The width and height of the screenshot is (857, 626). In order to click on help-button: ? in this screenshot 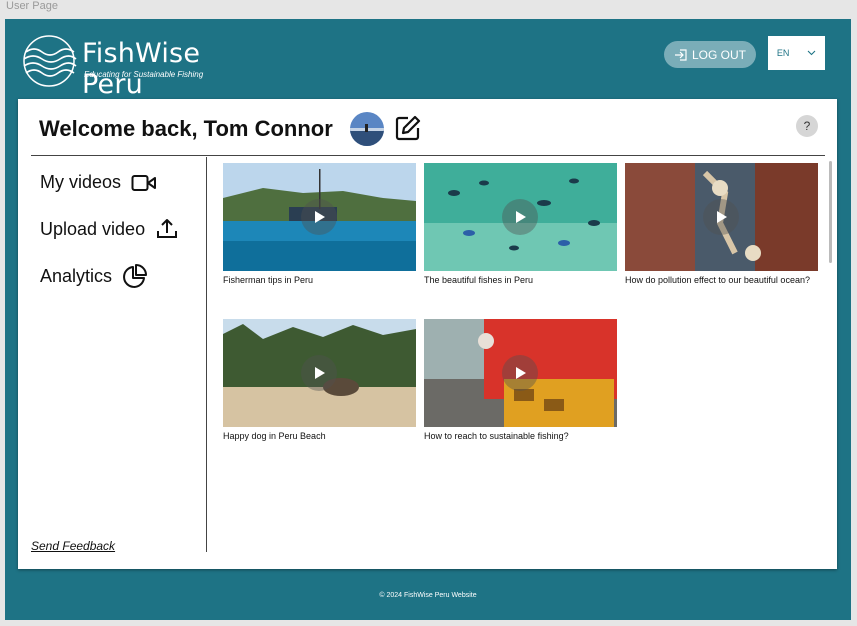, I will do `click(807, 126)`.